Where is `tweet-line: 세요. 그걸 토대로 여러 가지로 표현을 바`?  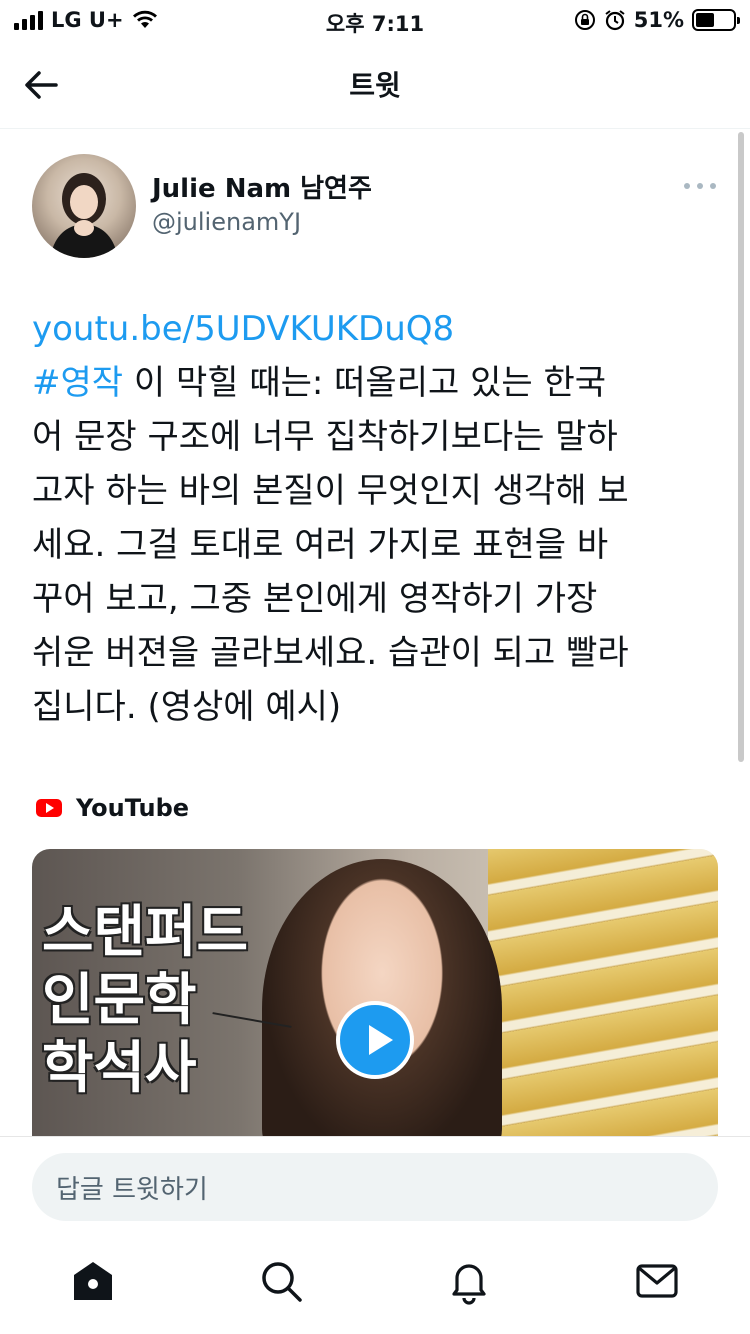 tweet-line: 세요. 그걸 토대로 여러 가지로 표현을 바 is located at coordinates (320, 545).